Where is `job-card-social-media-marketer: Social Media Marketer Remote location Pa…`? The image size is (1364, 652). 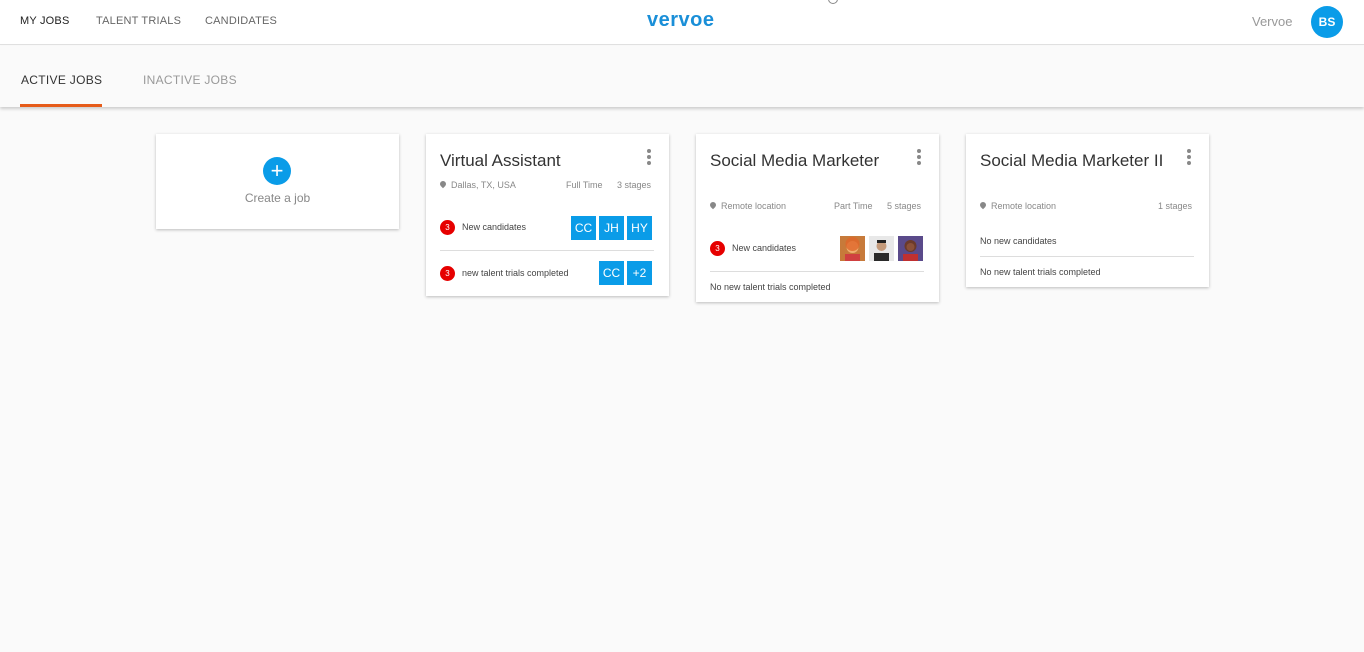 job-card-social-media-marketer: Social Media Marketer Remote location Pa… is located at coordinates (817, 218).